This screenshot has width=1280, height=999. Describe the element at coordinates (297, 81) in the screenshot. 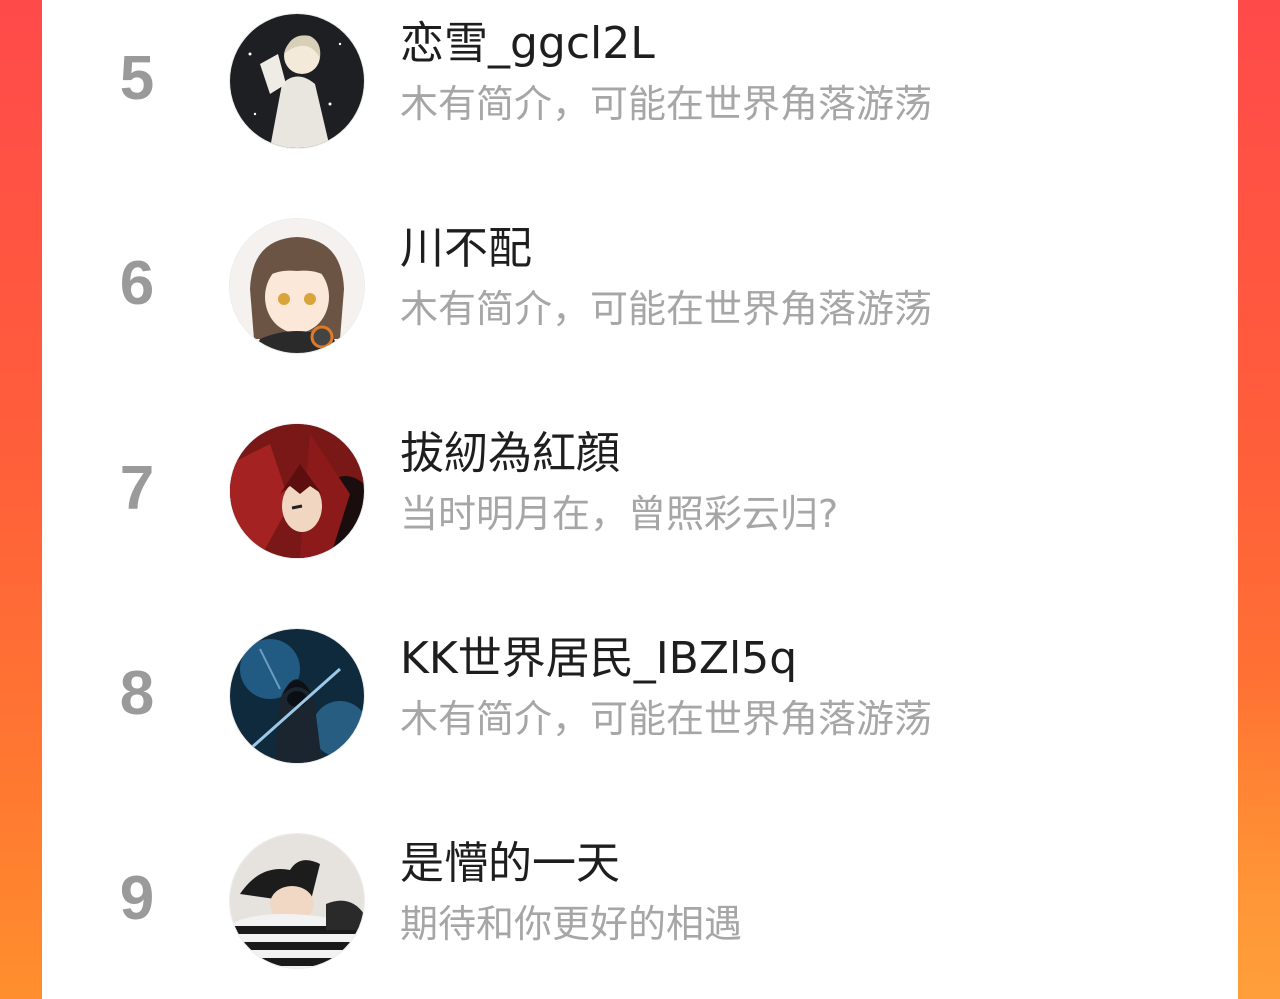

I see `avatar-white-hair-boy-icon` at that location.